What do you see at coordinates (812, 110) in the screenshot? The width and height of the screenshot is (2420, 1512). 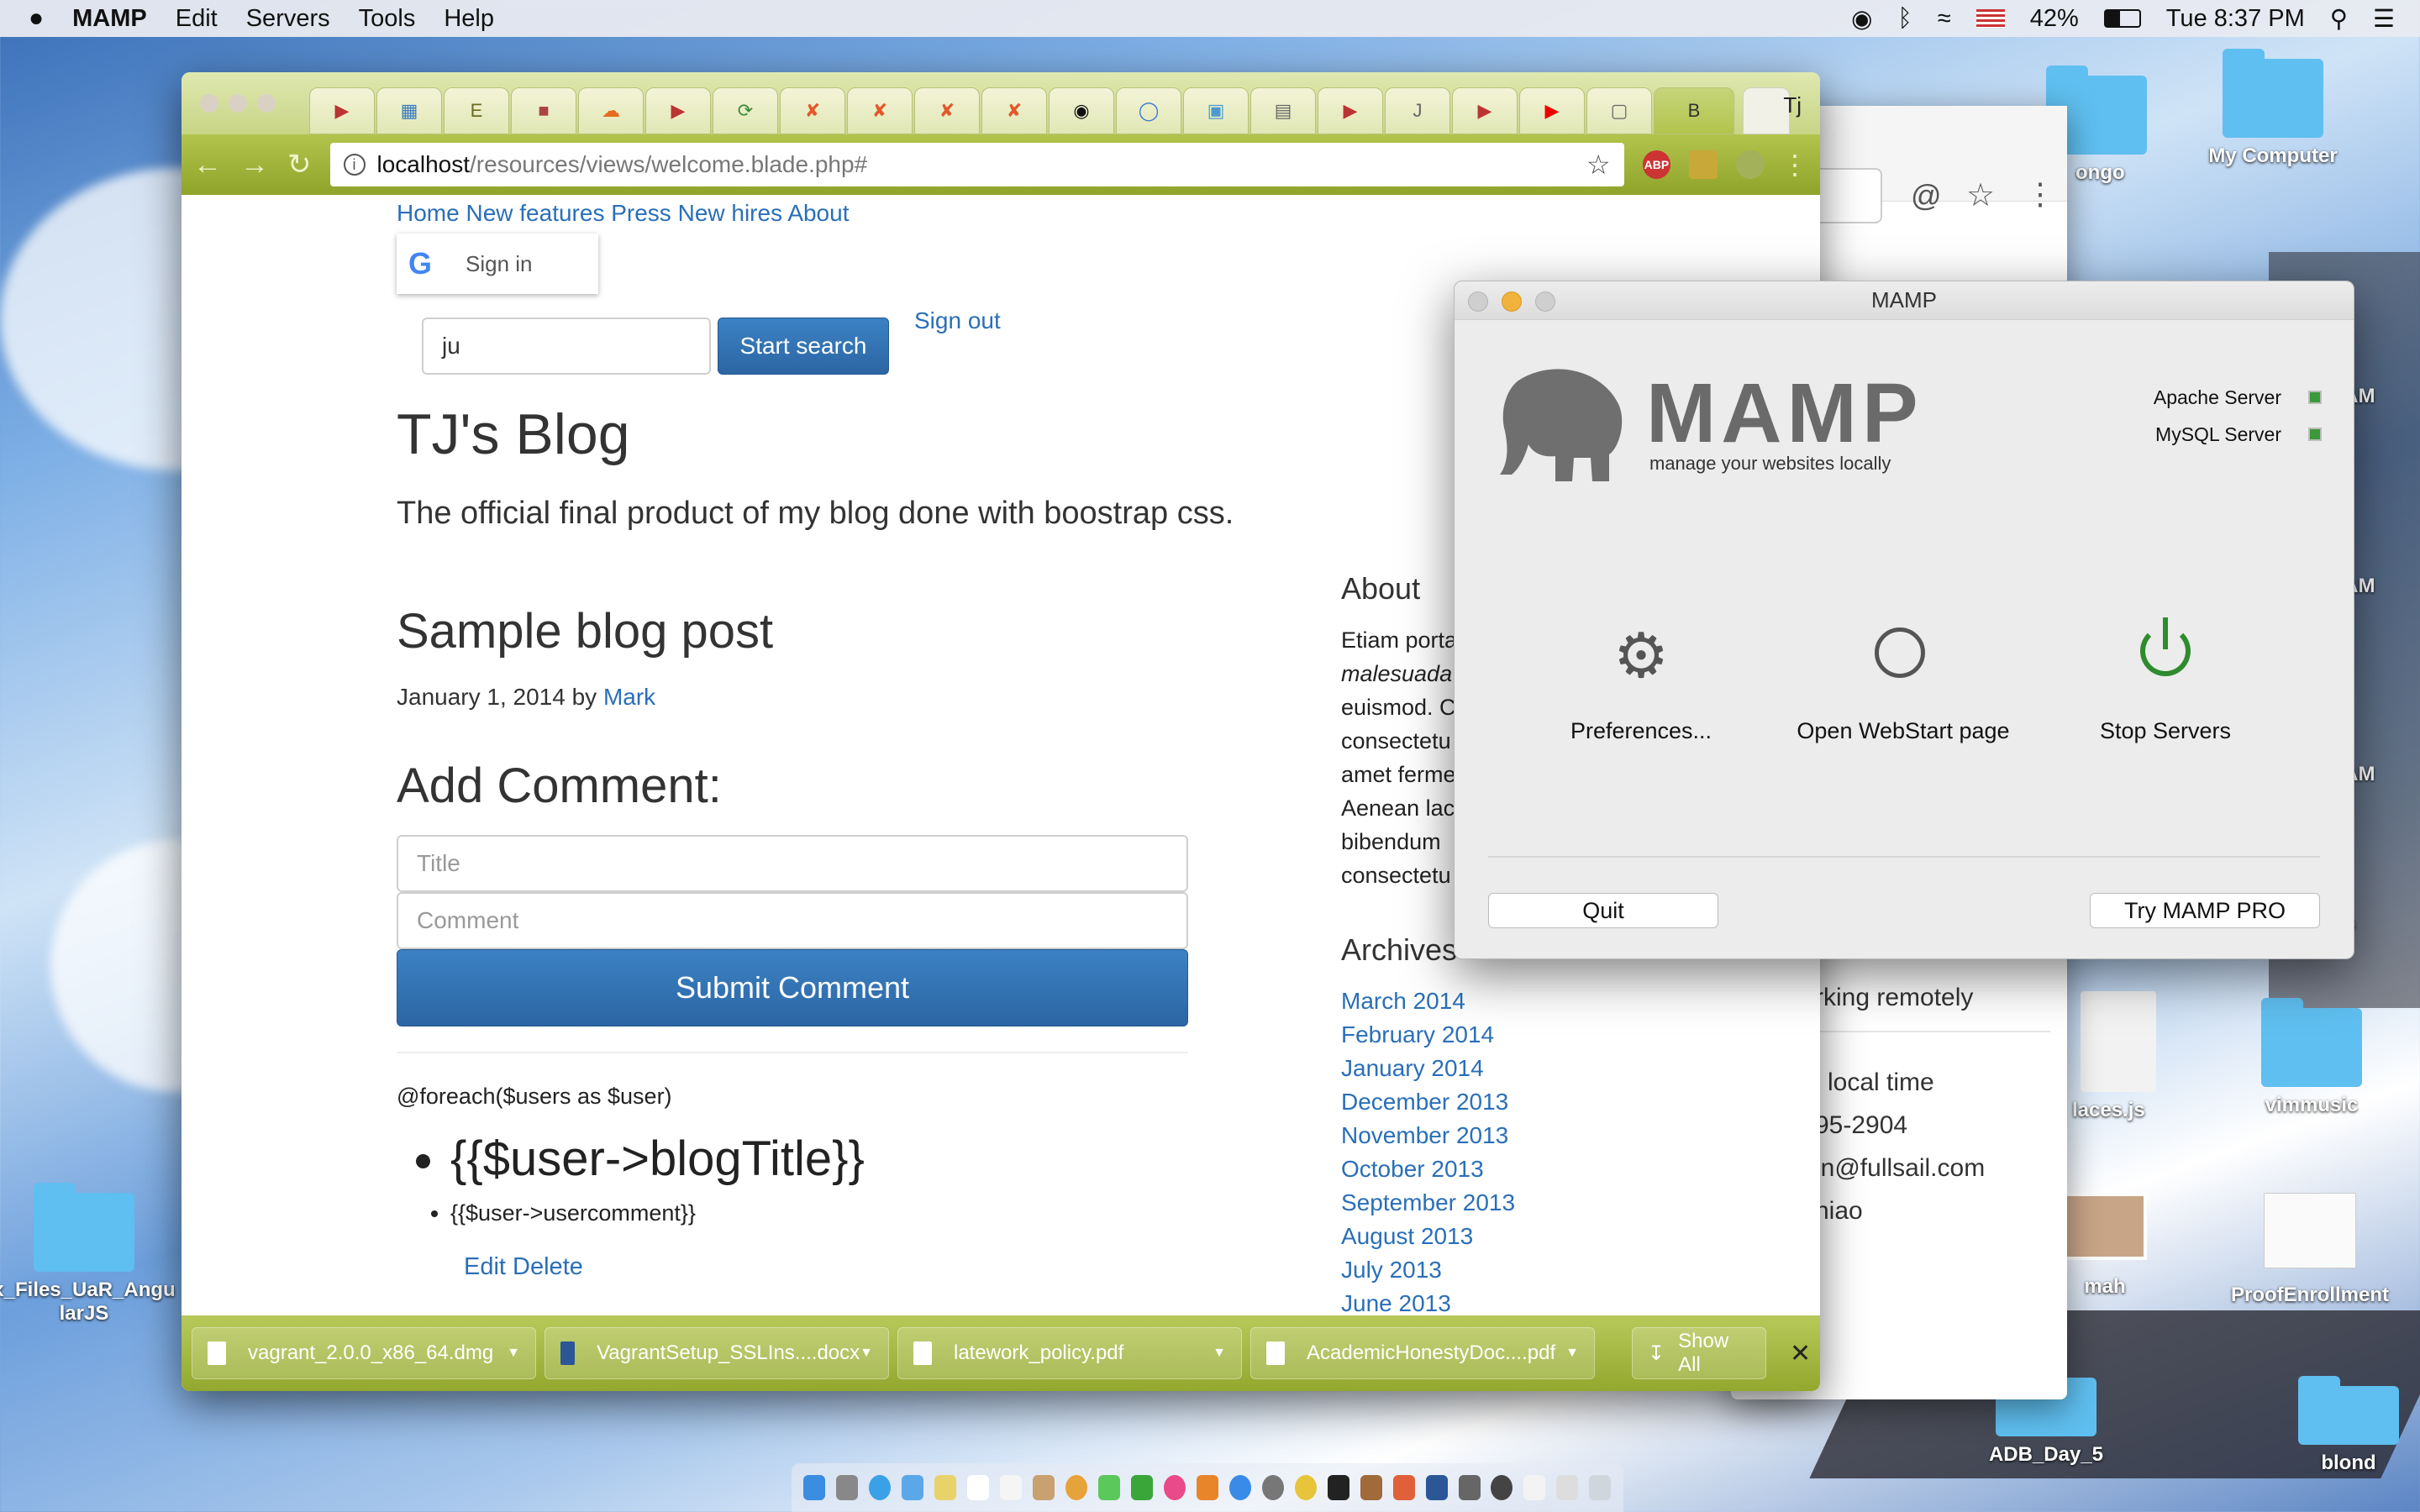 I see `tab-swift-1: ✘` at bounding box center [812, 110].